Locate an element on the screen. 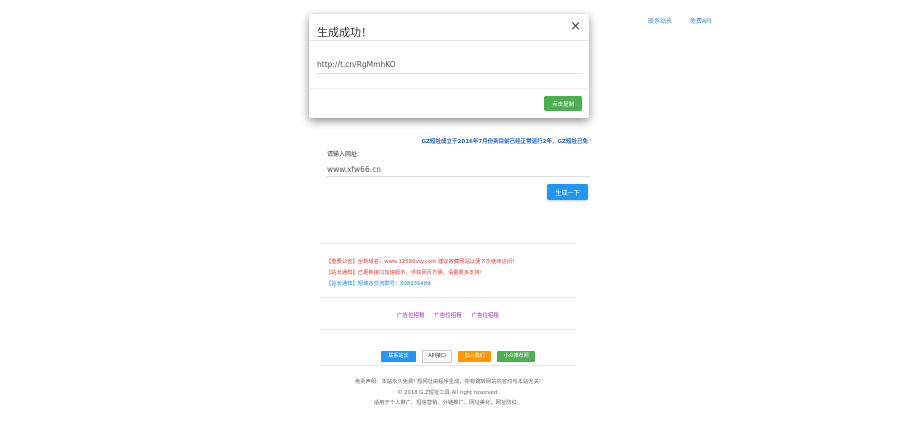 The width and height of the screenshot is (900, 425). copyright-text: © 2018 G.Z短址工具 All right reserved. is located at coordinates (448, 392).